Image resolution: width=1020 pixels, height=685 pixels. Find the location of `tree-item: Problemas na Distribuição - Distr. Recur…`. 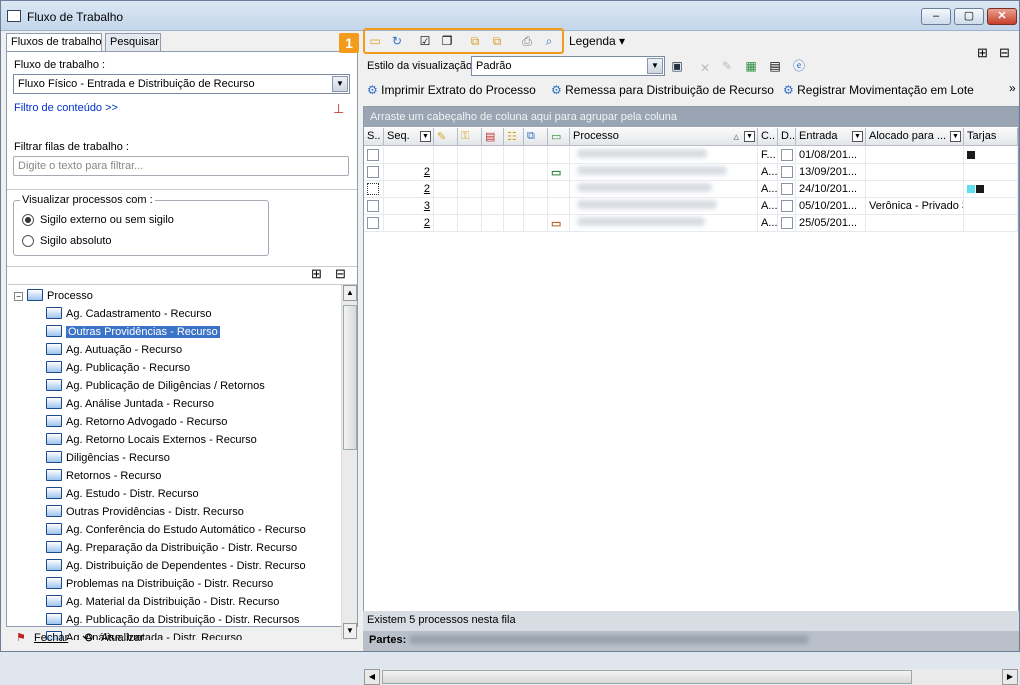

tree-item: Problemas na Distribuição - Distr. Recur… is located at coordinates (159, 584).